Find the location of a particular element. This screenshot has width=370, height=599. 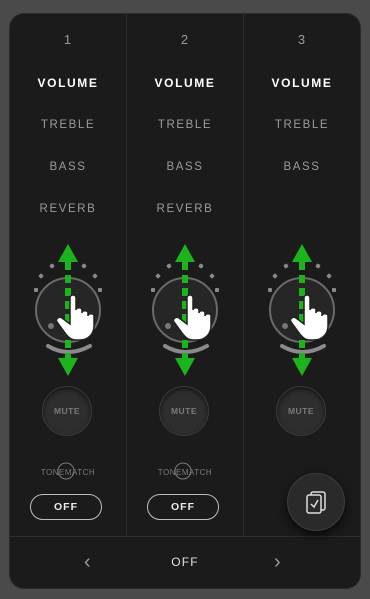

channel-number: 1 is located at coordinates (68, 39).